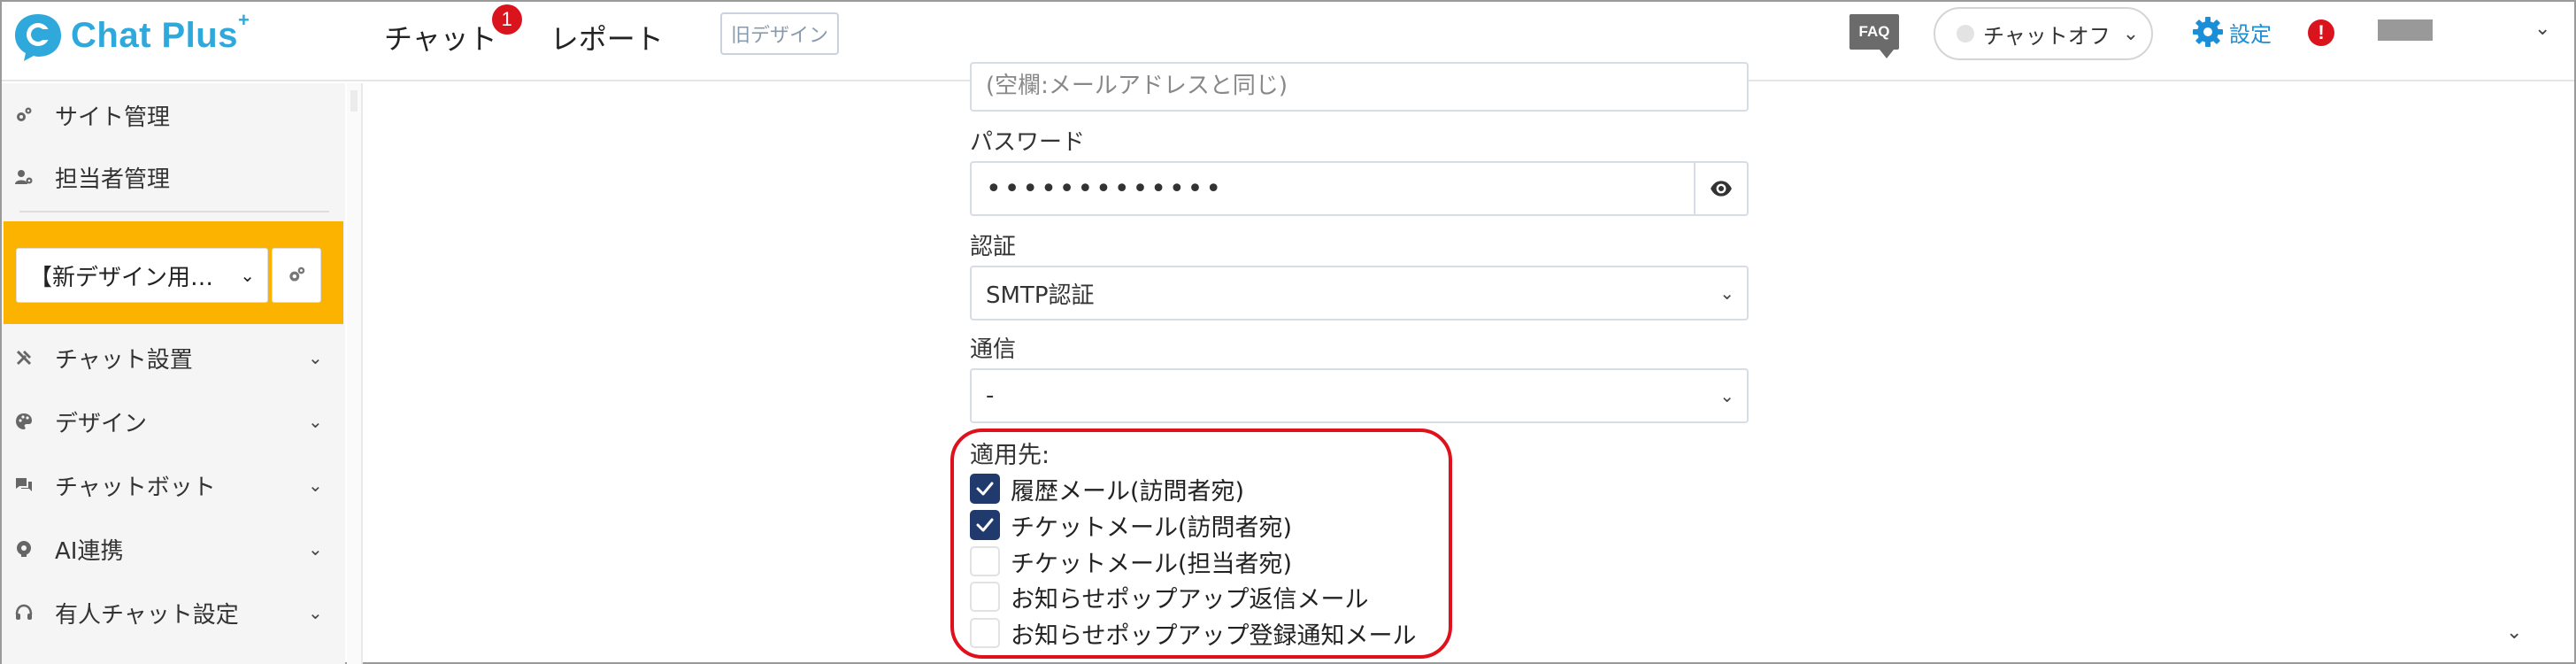  What do you see at coordinates (24, 549) in the screenshot?
I see `ai-icon` at bounding box center [24, 549].